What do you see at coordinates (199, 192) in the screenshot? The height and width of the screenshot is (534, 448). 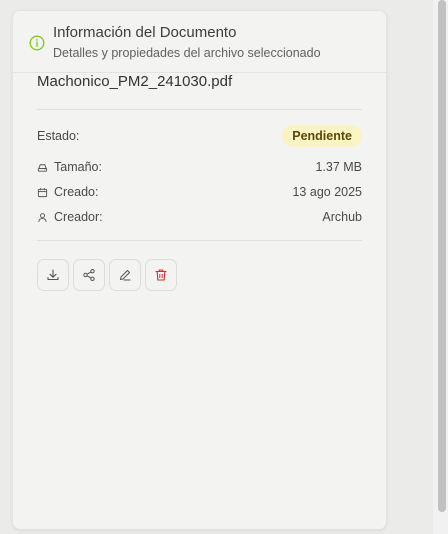 I see `property-row-created: Creado: 13 ago 2025` at bounding box center [199, 192].